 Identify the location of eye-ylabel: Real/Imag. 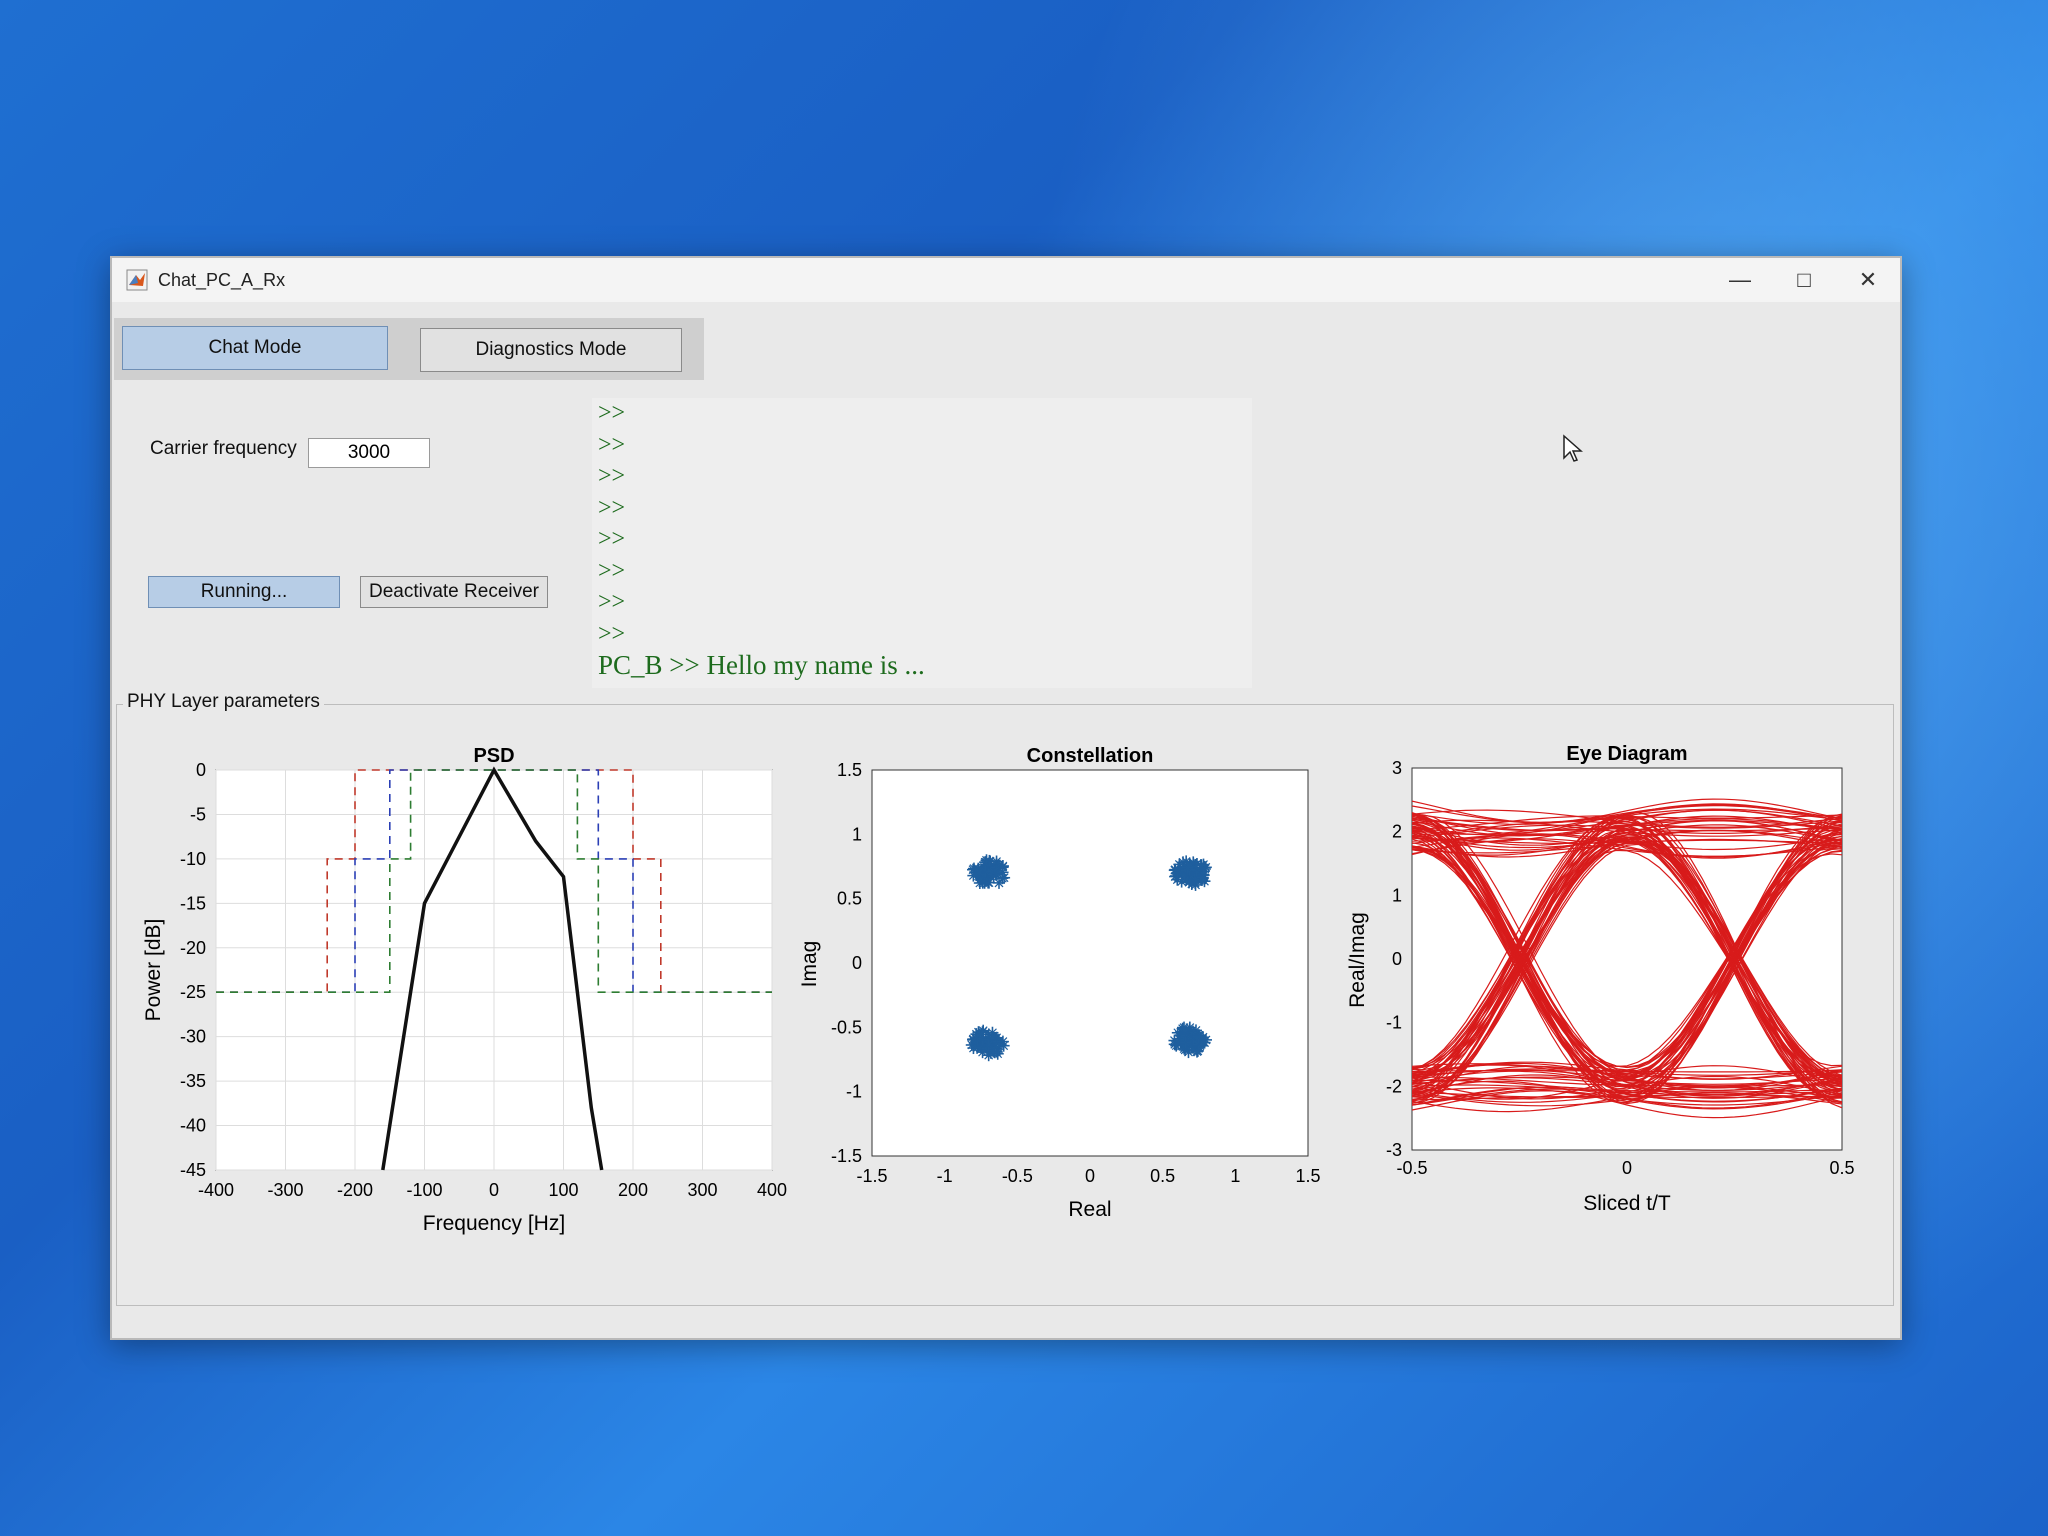
(1357, 960).